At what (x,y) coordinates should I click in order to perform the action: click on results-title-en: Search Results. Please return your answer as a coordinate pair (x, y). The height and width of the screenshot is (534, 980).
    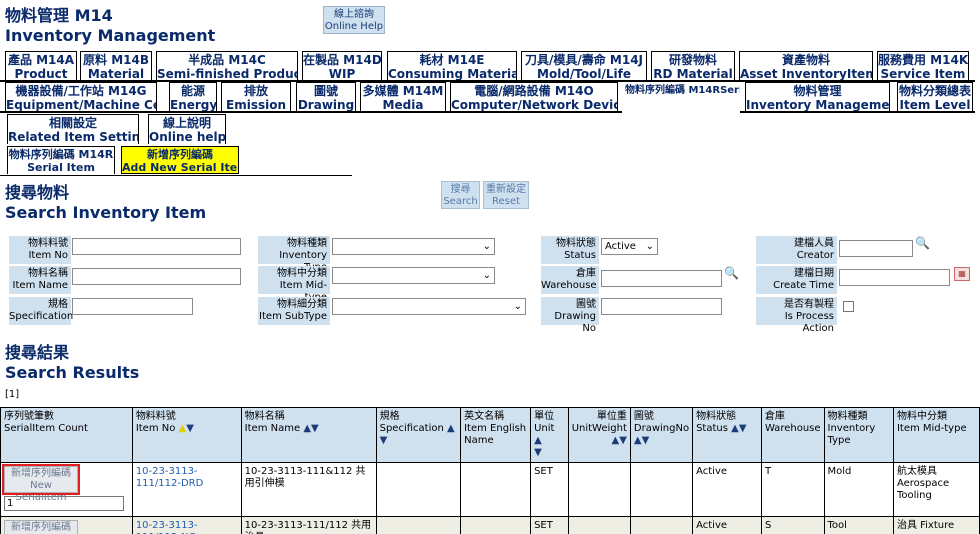
    Looking at the image, I should click on (72, 372).